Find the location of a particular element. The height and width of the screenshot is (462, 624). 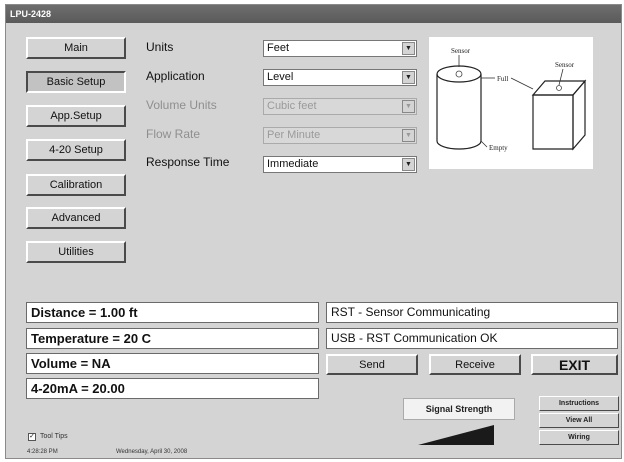

volume-units-label: Volume Units is located at coordinates (181, 105).